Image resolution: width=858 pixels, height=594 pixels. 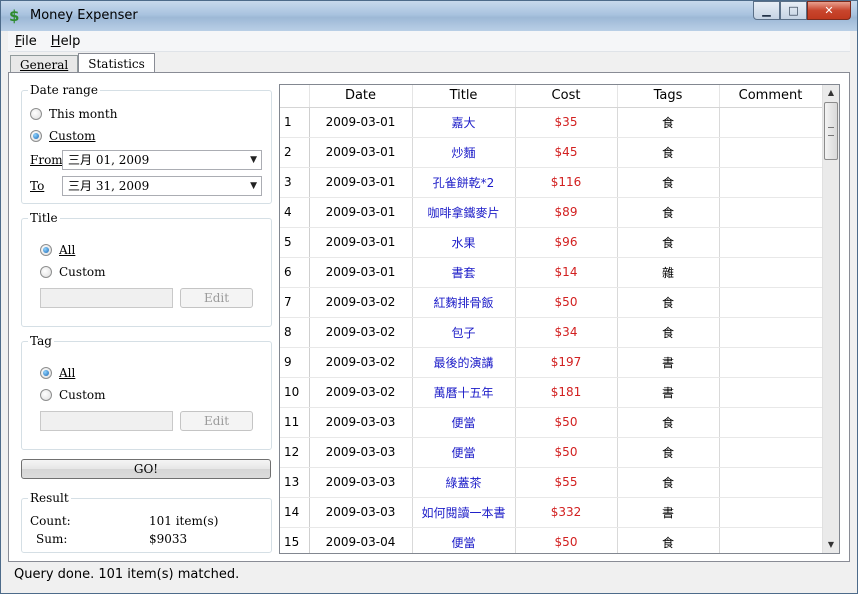 What do you see at coordinates (566, 242) in the screenshot?
I see `cost-cell: $96` at bounding box center [566, 242].